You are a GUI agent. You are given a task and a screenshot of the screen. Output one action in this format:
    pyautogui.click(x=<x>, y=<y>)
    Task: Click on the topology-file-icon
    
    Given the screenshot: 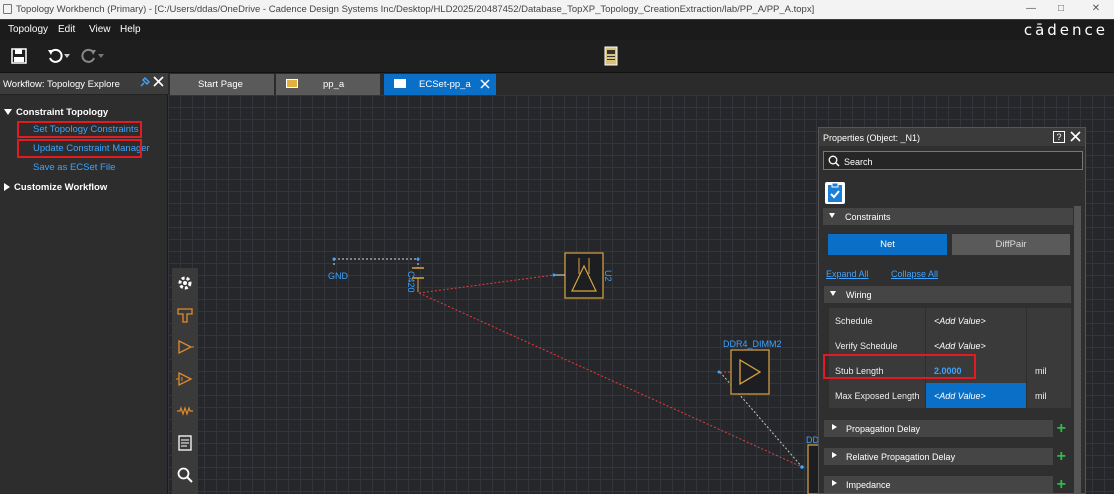 What is the action you would take?
    pyautogui.click(x=292, y=83)
    